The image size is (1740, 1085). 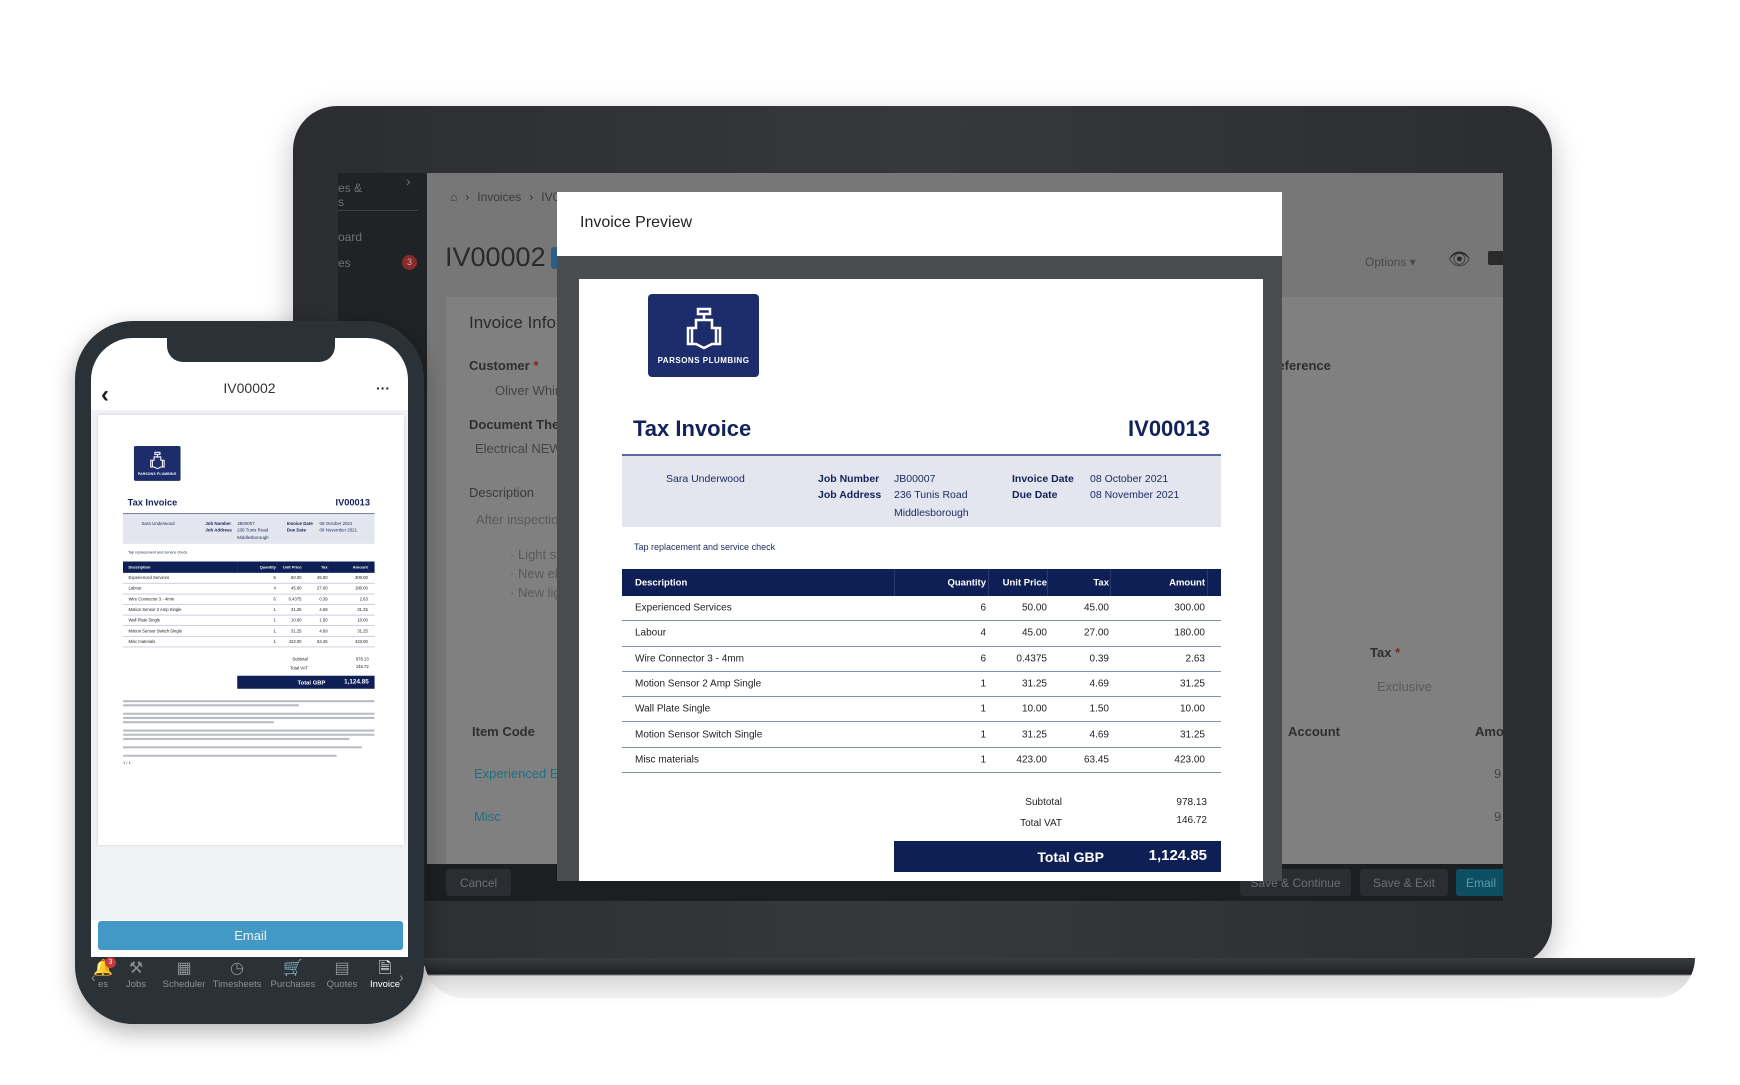 I want to click on home-icon: ⌂, so click(x=453, y=197).